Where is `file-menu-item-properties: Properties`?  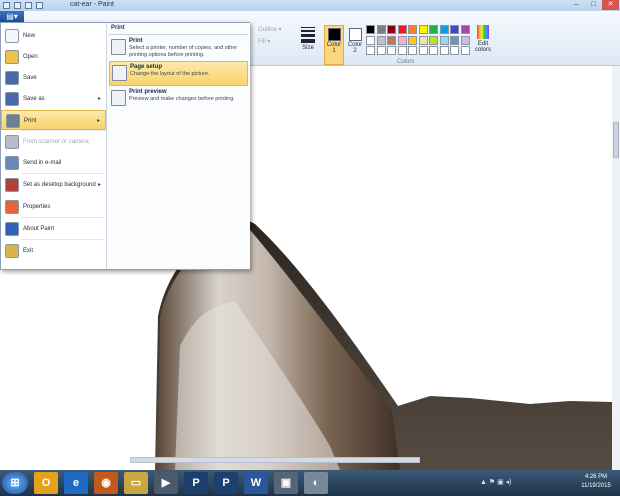 file-menu-item-properties: Properties is located at coordinates (53, 207).